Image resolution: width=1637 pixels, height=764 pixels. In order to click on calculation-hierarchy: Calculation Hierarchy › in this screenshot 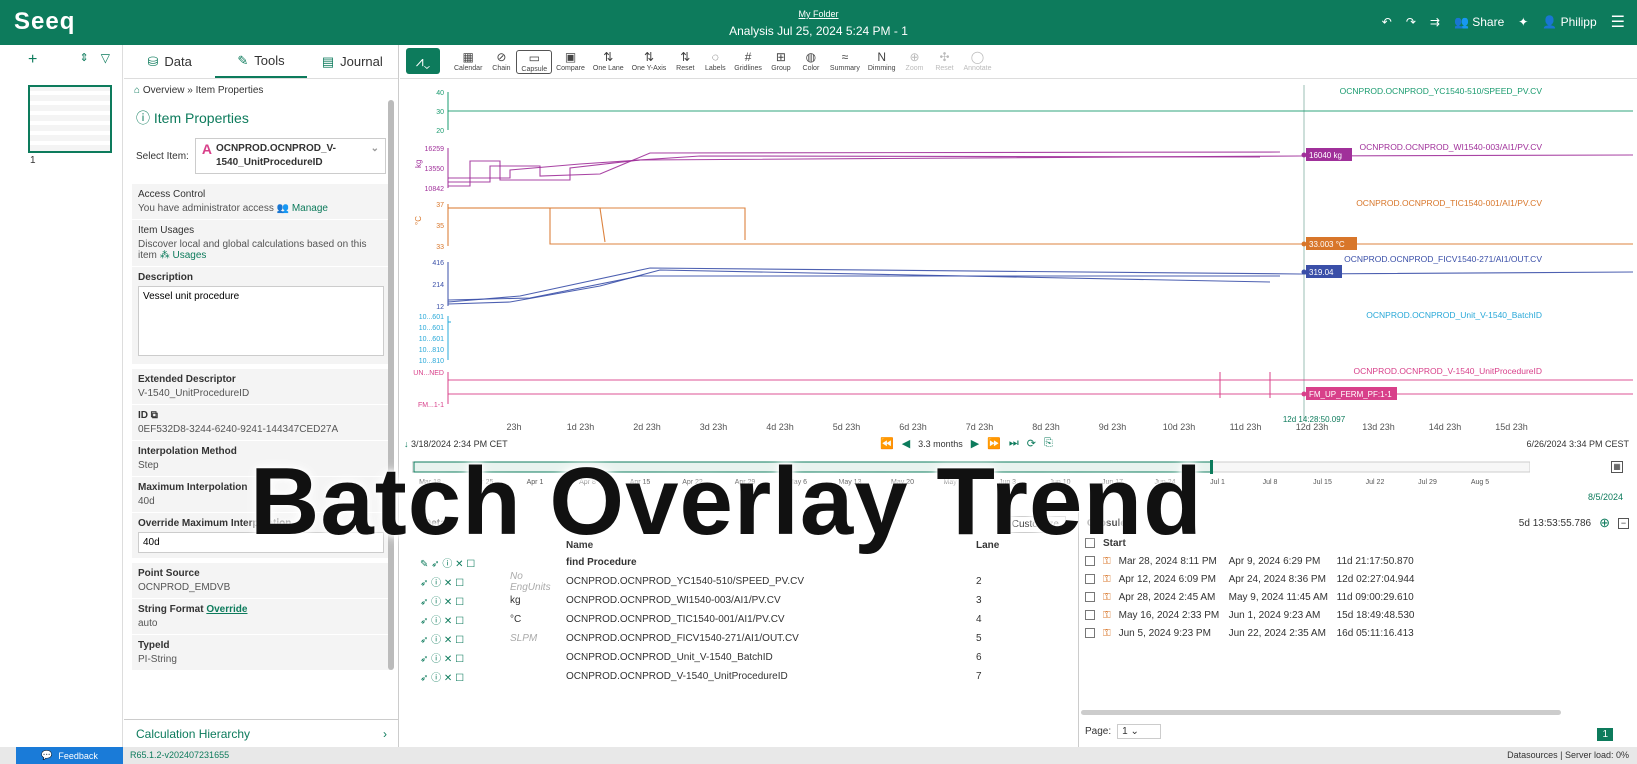, I will do `click(261, 733)`.